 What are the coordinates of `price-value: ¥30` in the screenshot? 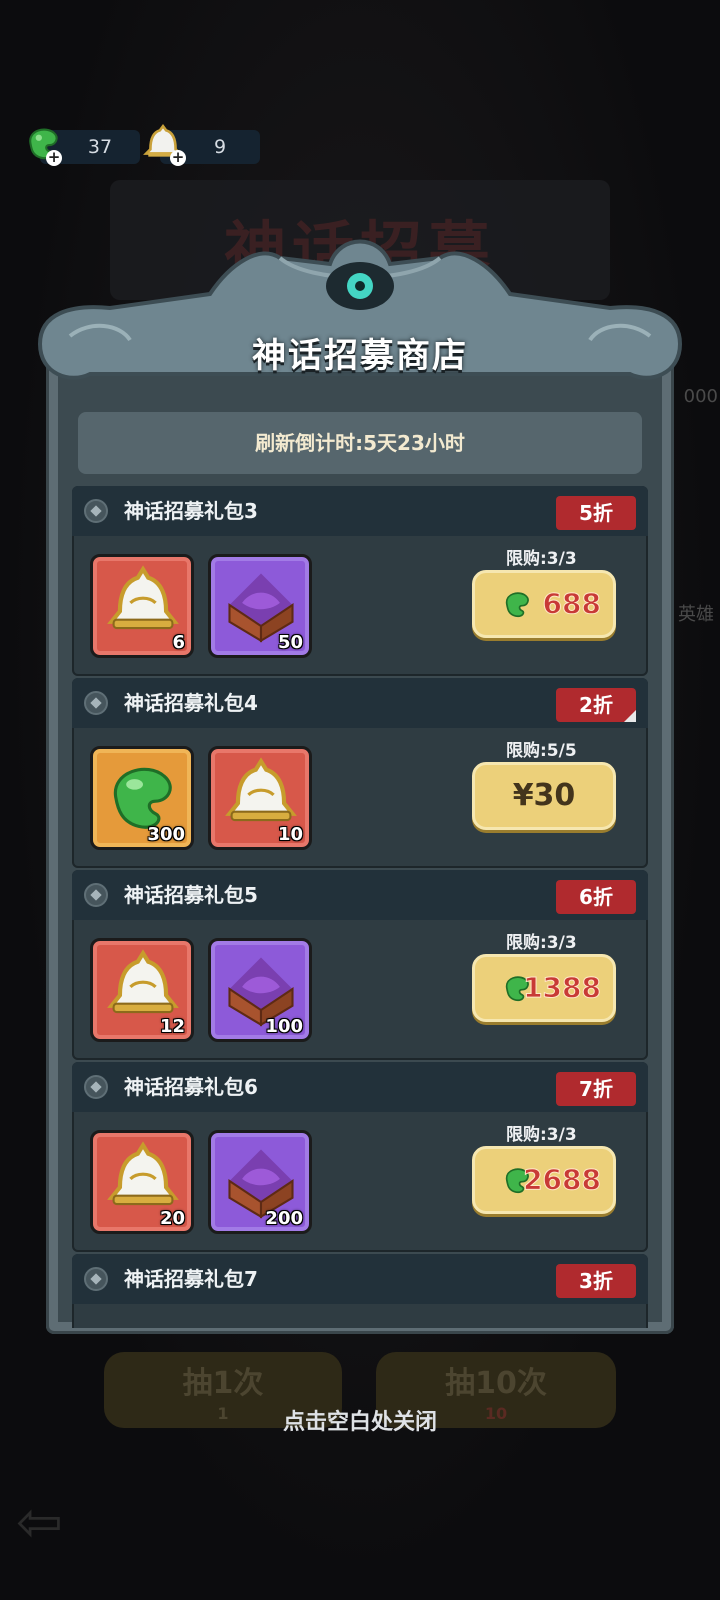 It's located at (544, 795).